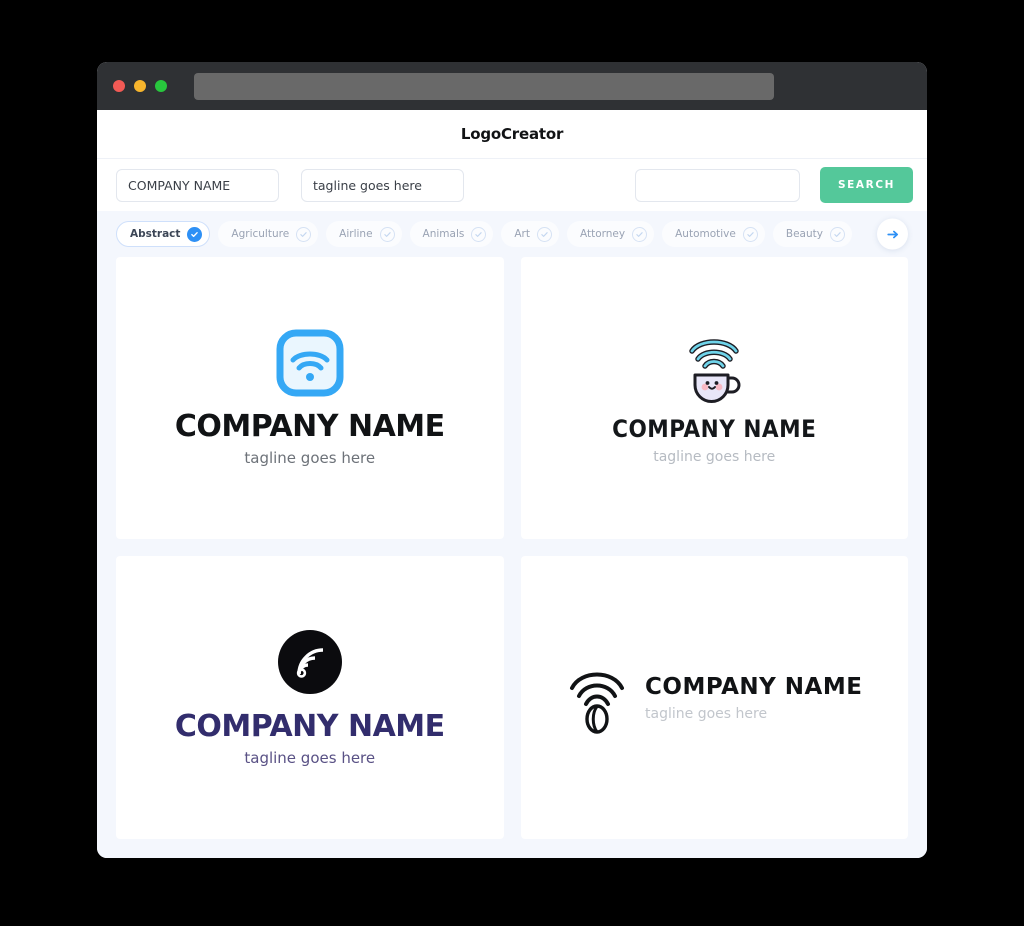  I want to click on minimize-window-button, so click(140, 86).